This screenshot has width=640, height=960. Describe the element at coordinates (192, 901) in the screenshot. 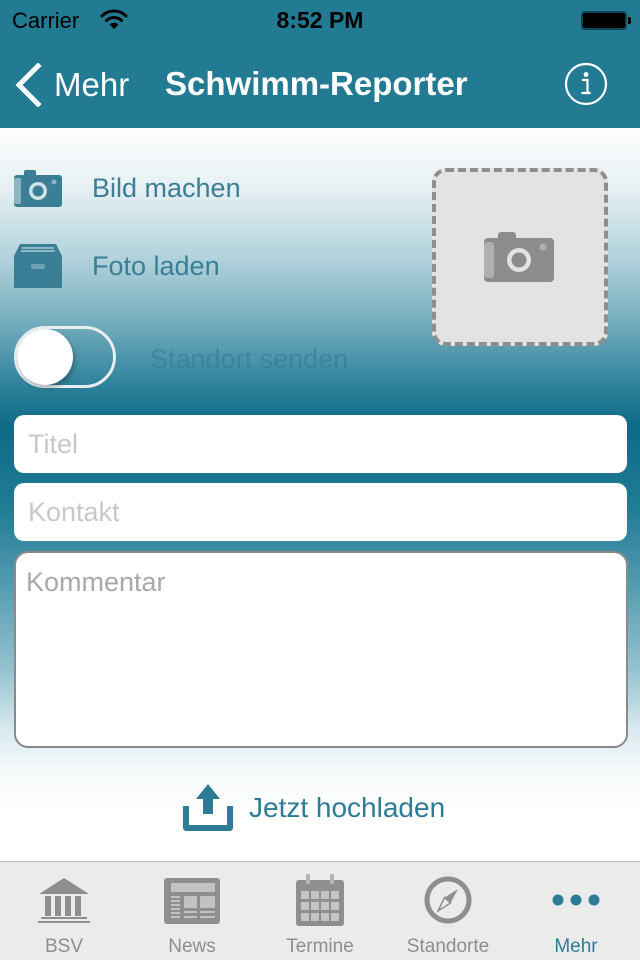

I see `newspaper-icon` at that location.